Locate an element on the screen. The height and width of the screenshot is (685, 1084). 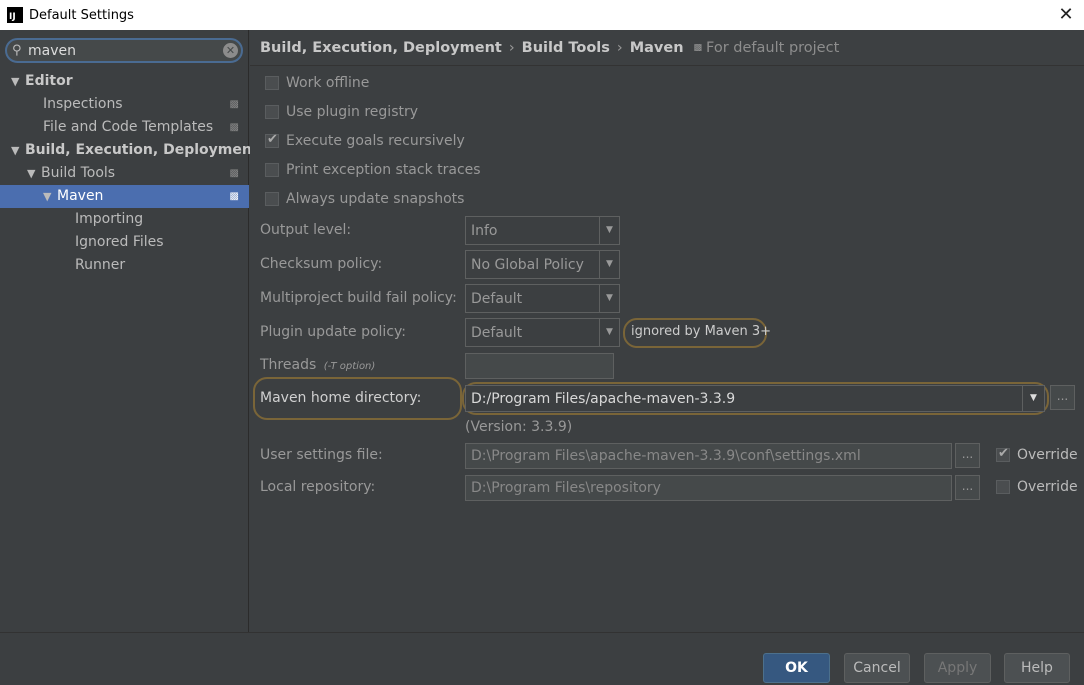
threads-label-wrap: Threads (-T option) is located at coordinates (317, 365).